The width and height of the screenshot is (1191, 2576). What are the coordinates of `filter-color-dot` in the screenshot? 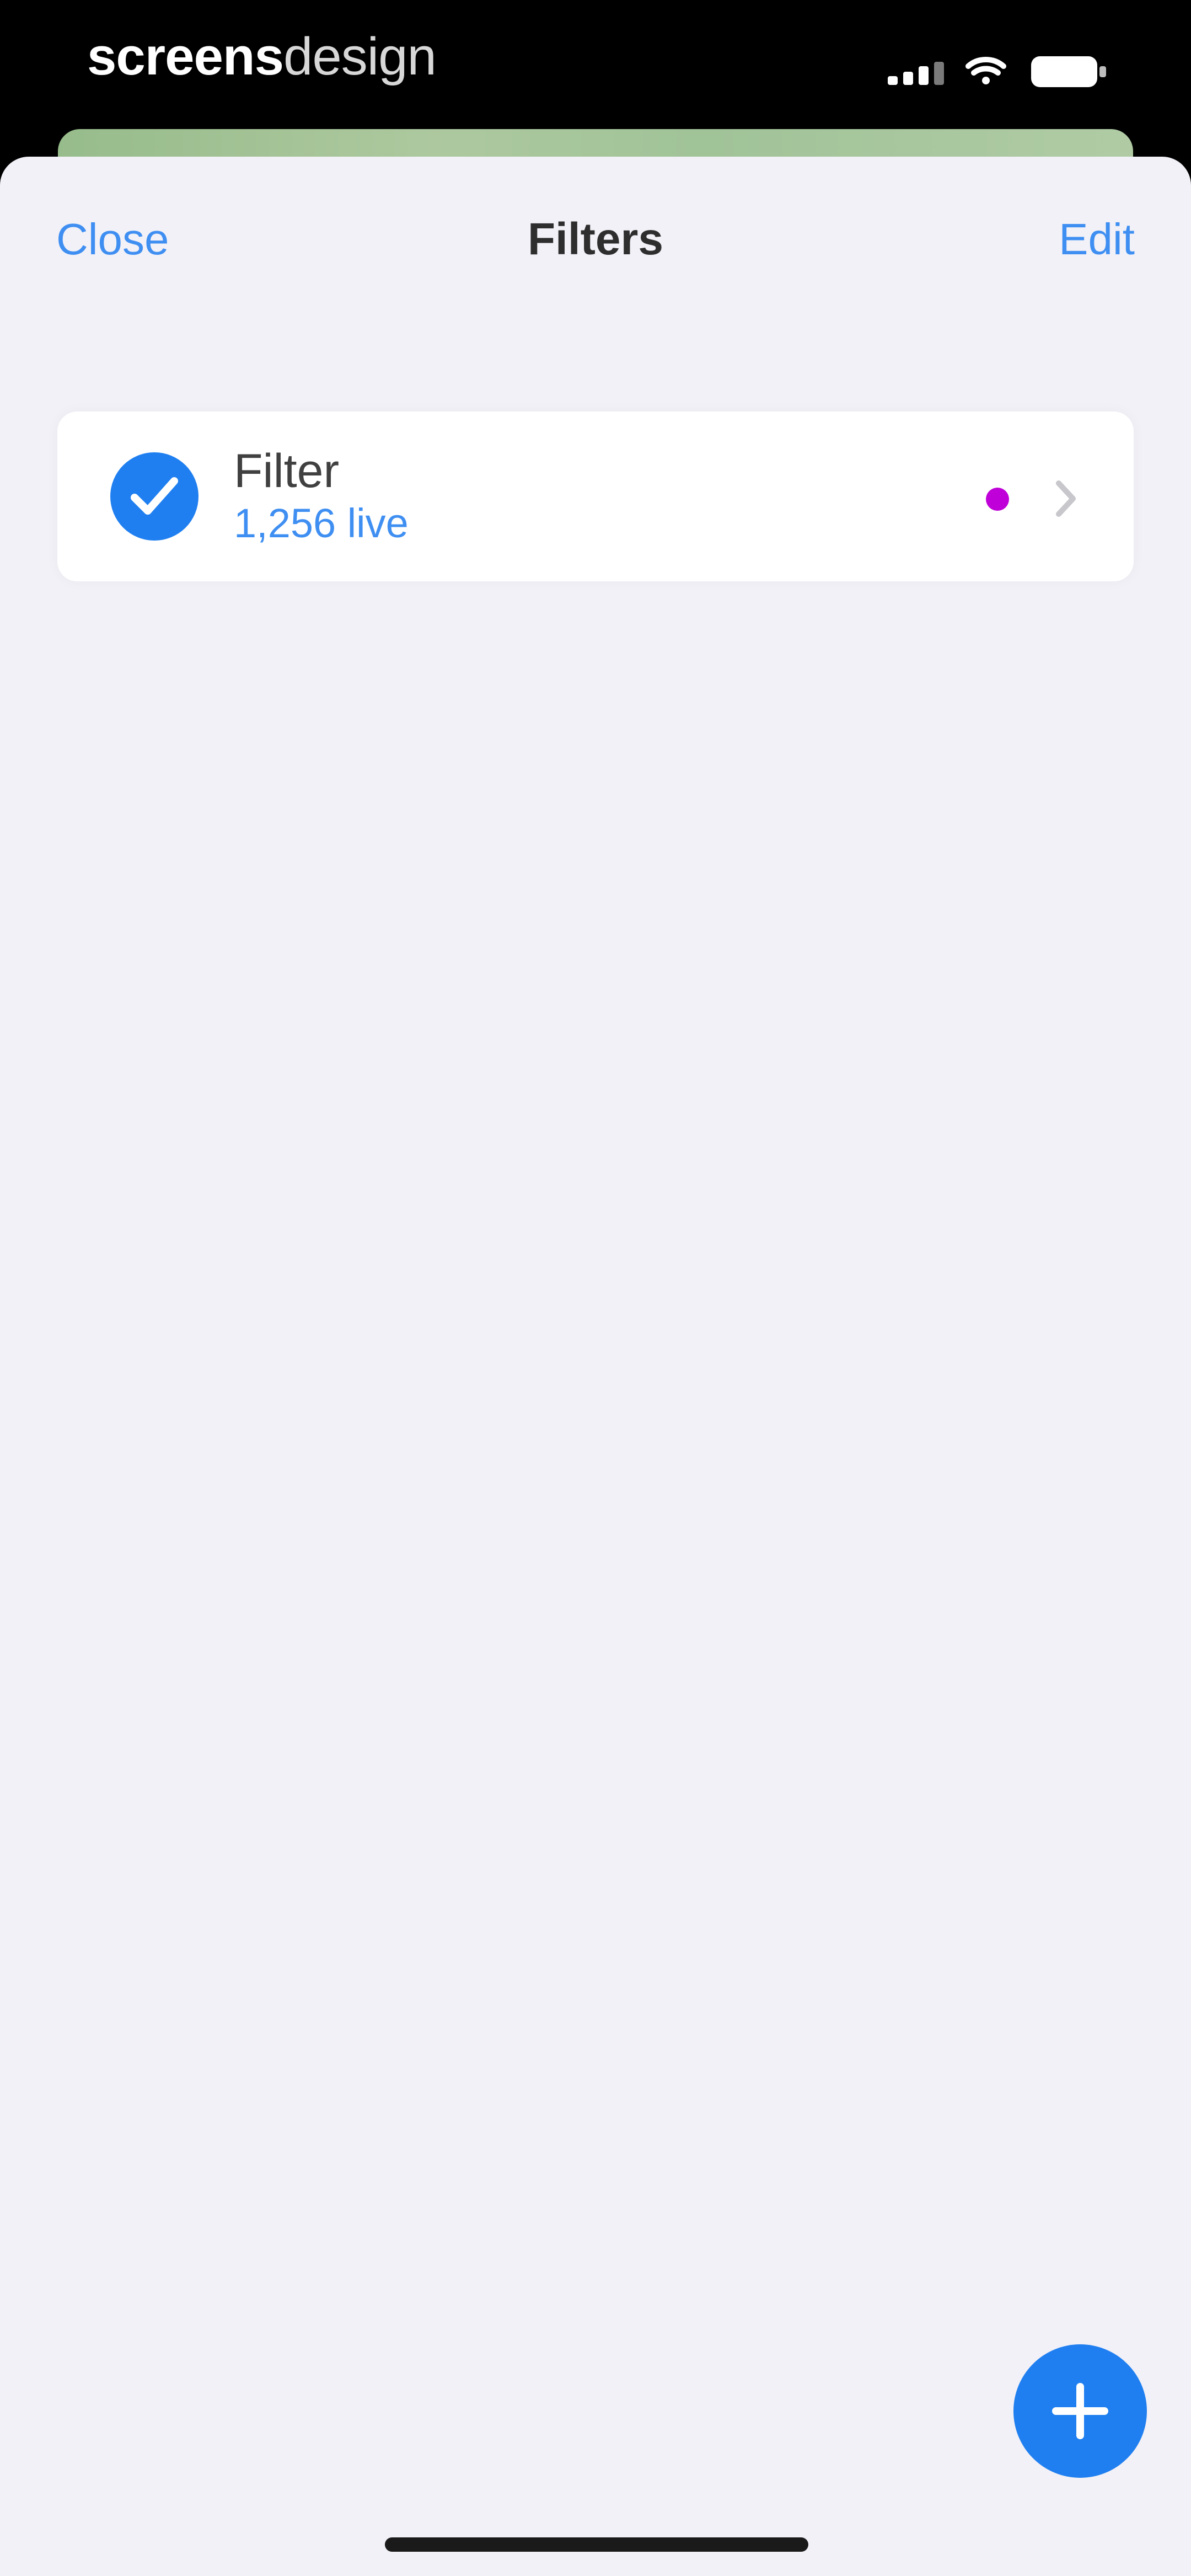 It's located at (997, 499).